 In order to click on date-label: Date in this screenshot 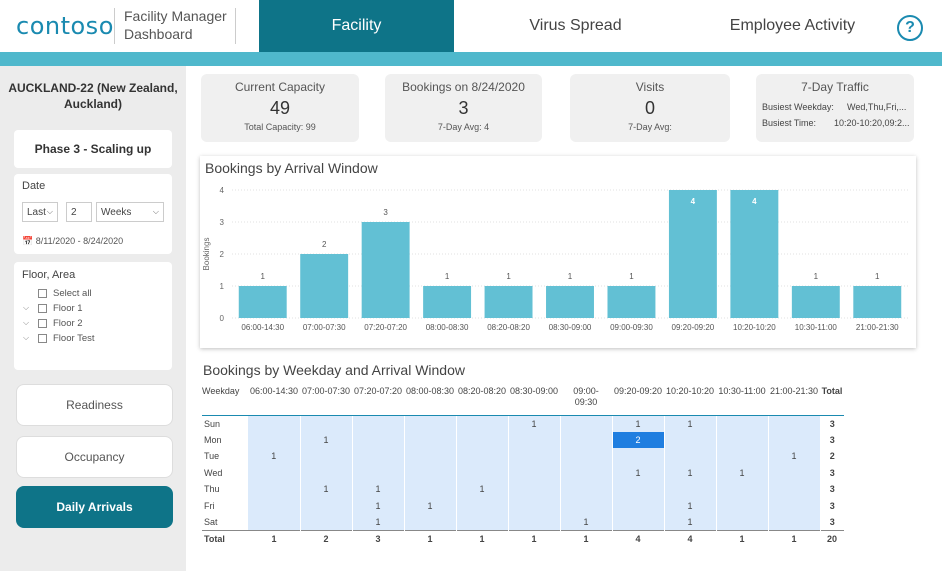, I will do `click(34, 186)`.